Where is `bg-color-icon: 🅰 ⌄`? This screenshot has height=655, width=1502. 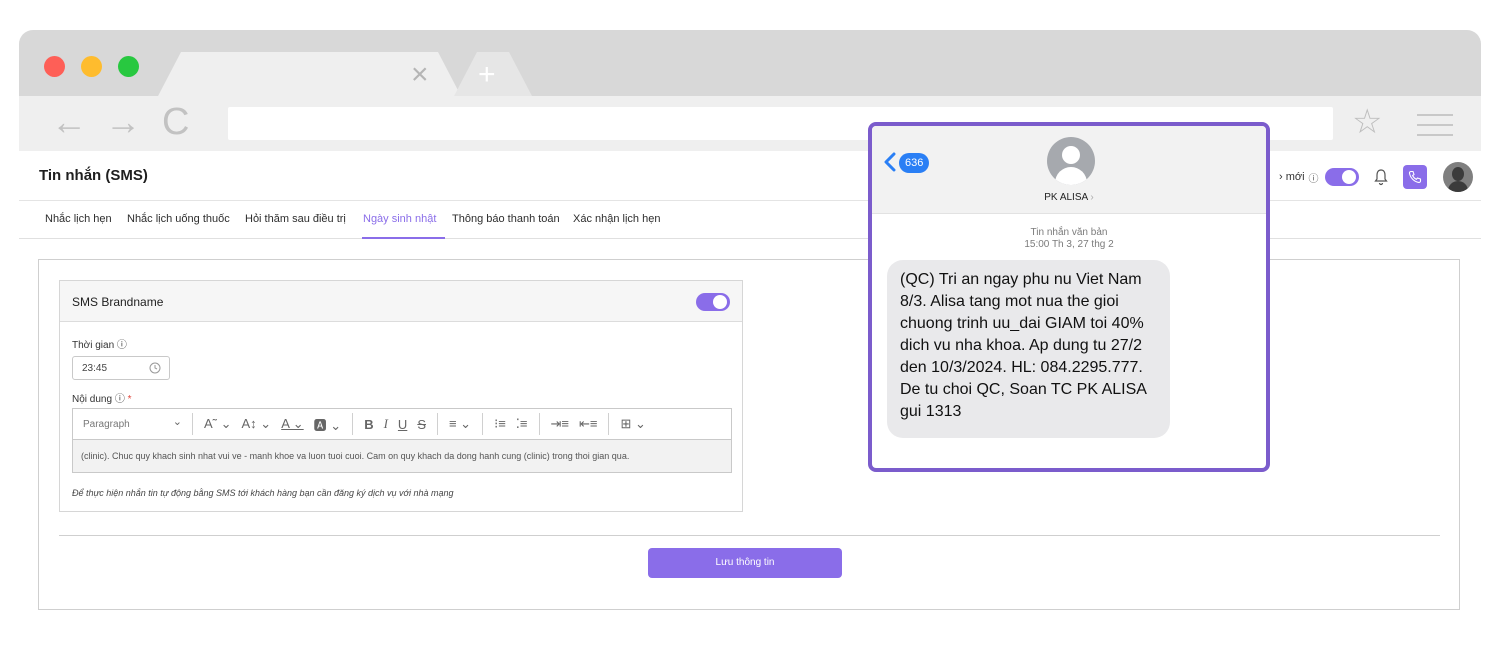 bg-color-icon: 🅰 ⌄ is located at coordinates (328, 424).